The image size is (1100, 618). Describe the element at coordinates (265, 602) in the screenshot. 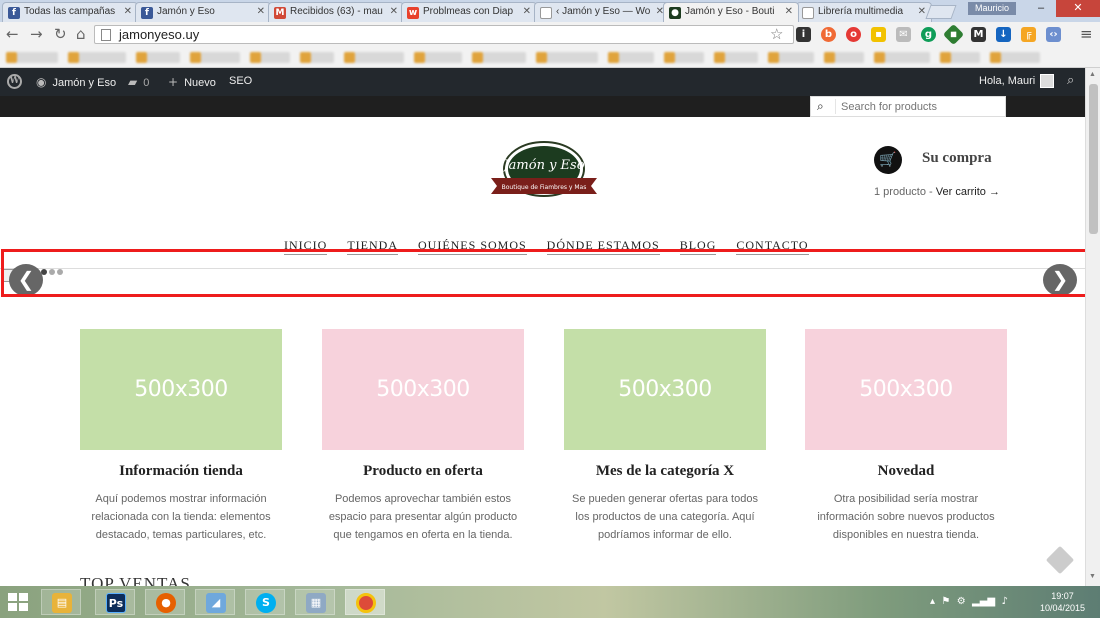

I see `taskbar-skype: S` at that location.